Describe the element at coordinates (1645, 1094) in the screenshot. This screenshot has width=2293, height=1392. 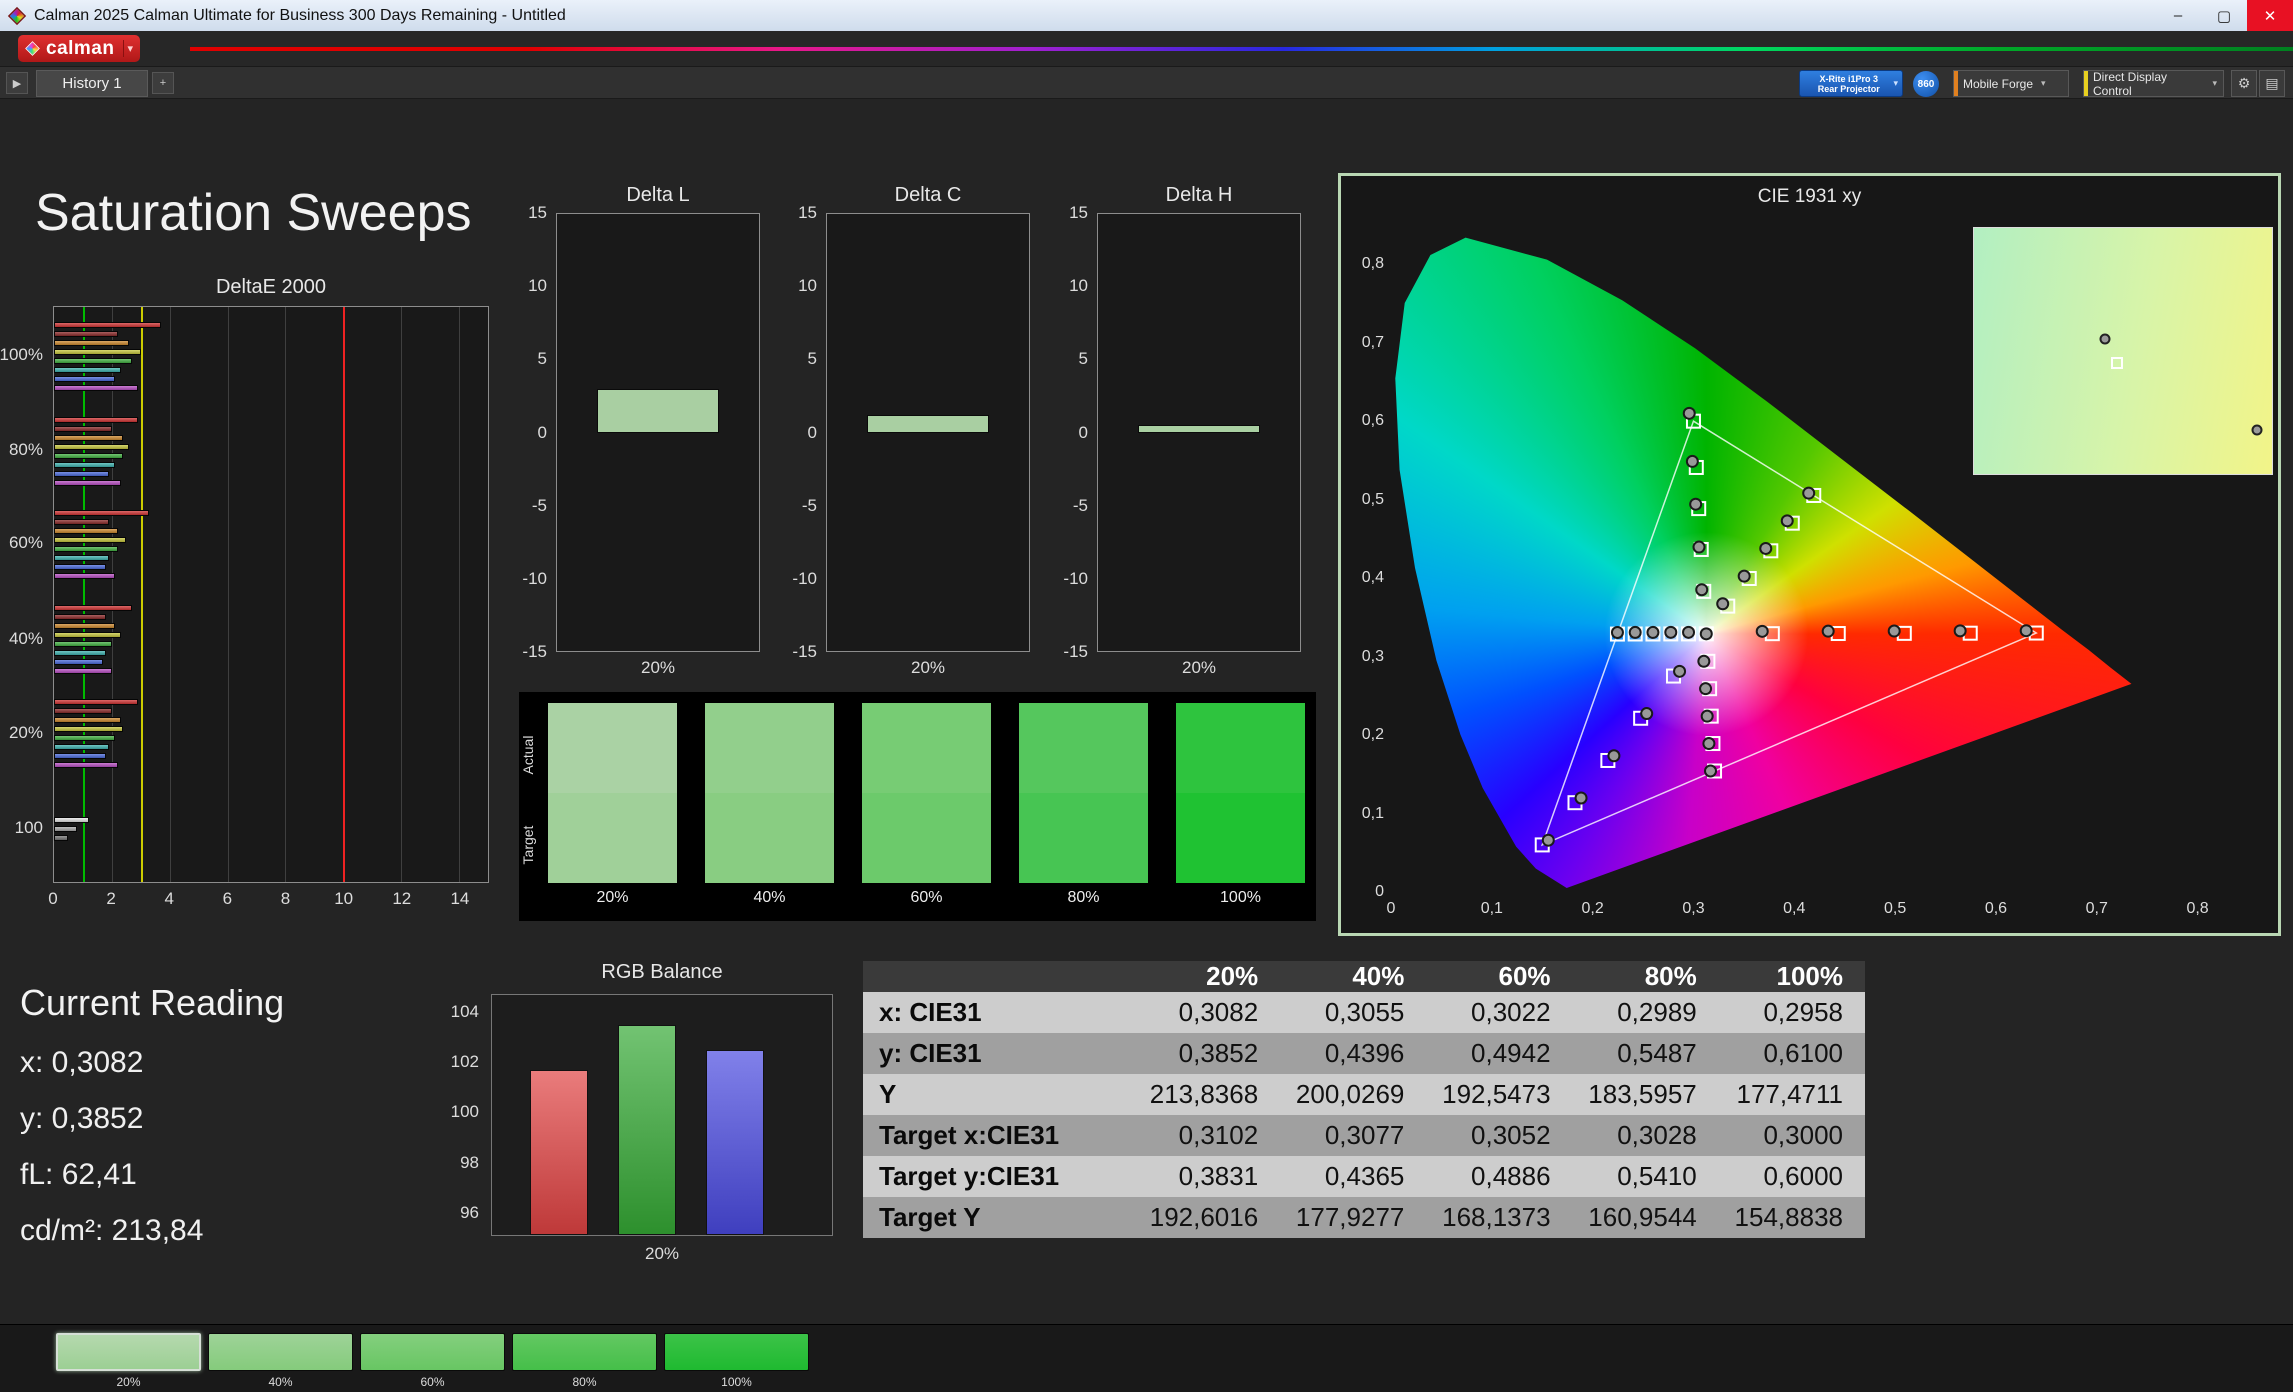
I see `table-cell: 183,5957` at that location.